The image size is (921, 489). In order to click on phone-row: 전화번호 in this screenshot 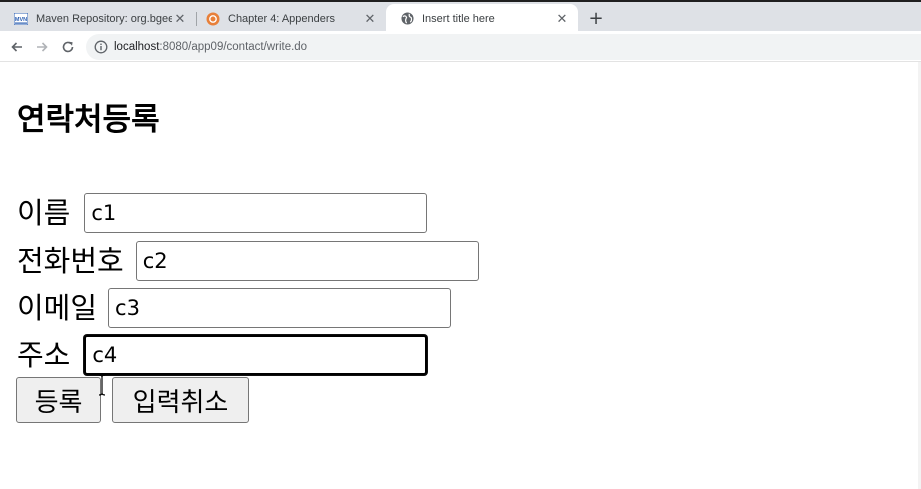, I will do `click(248, 261)`.